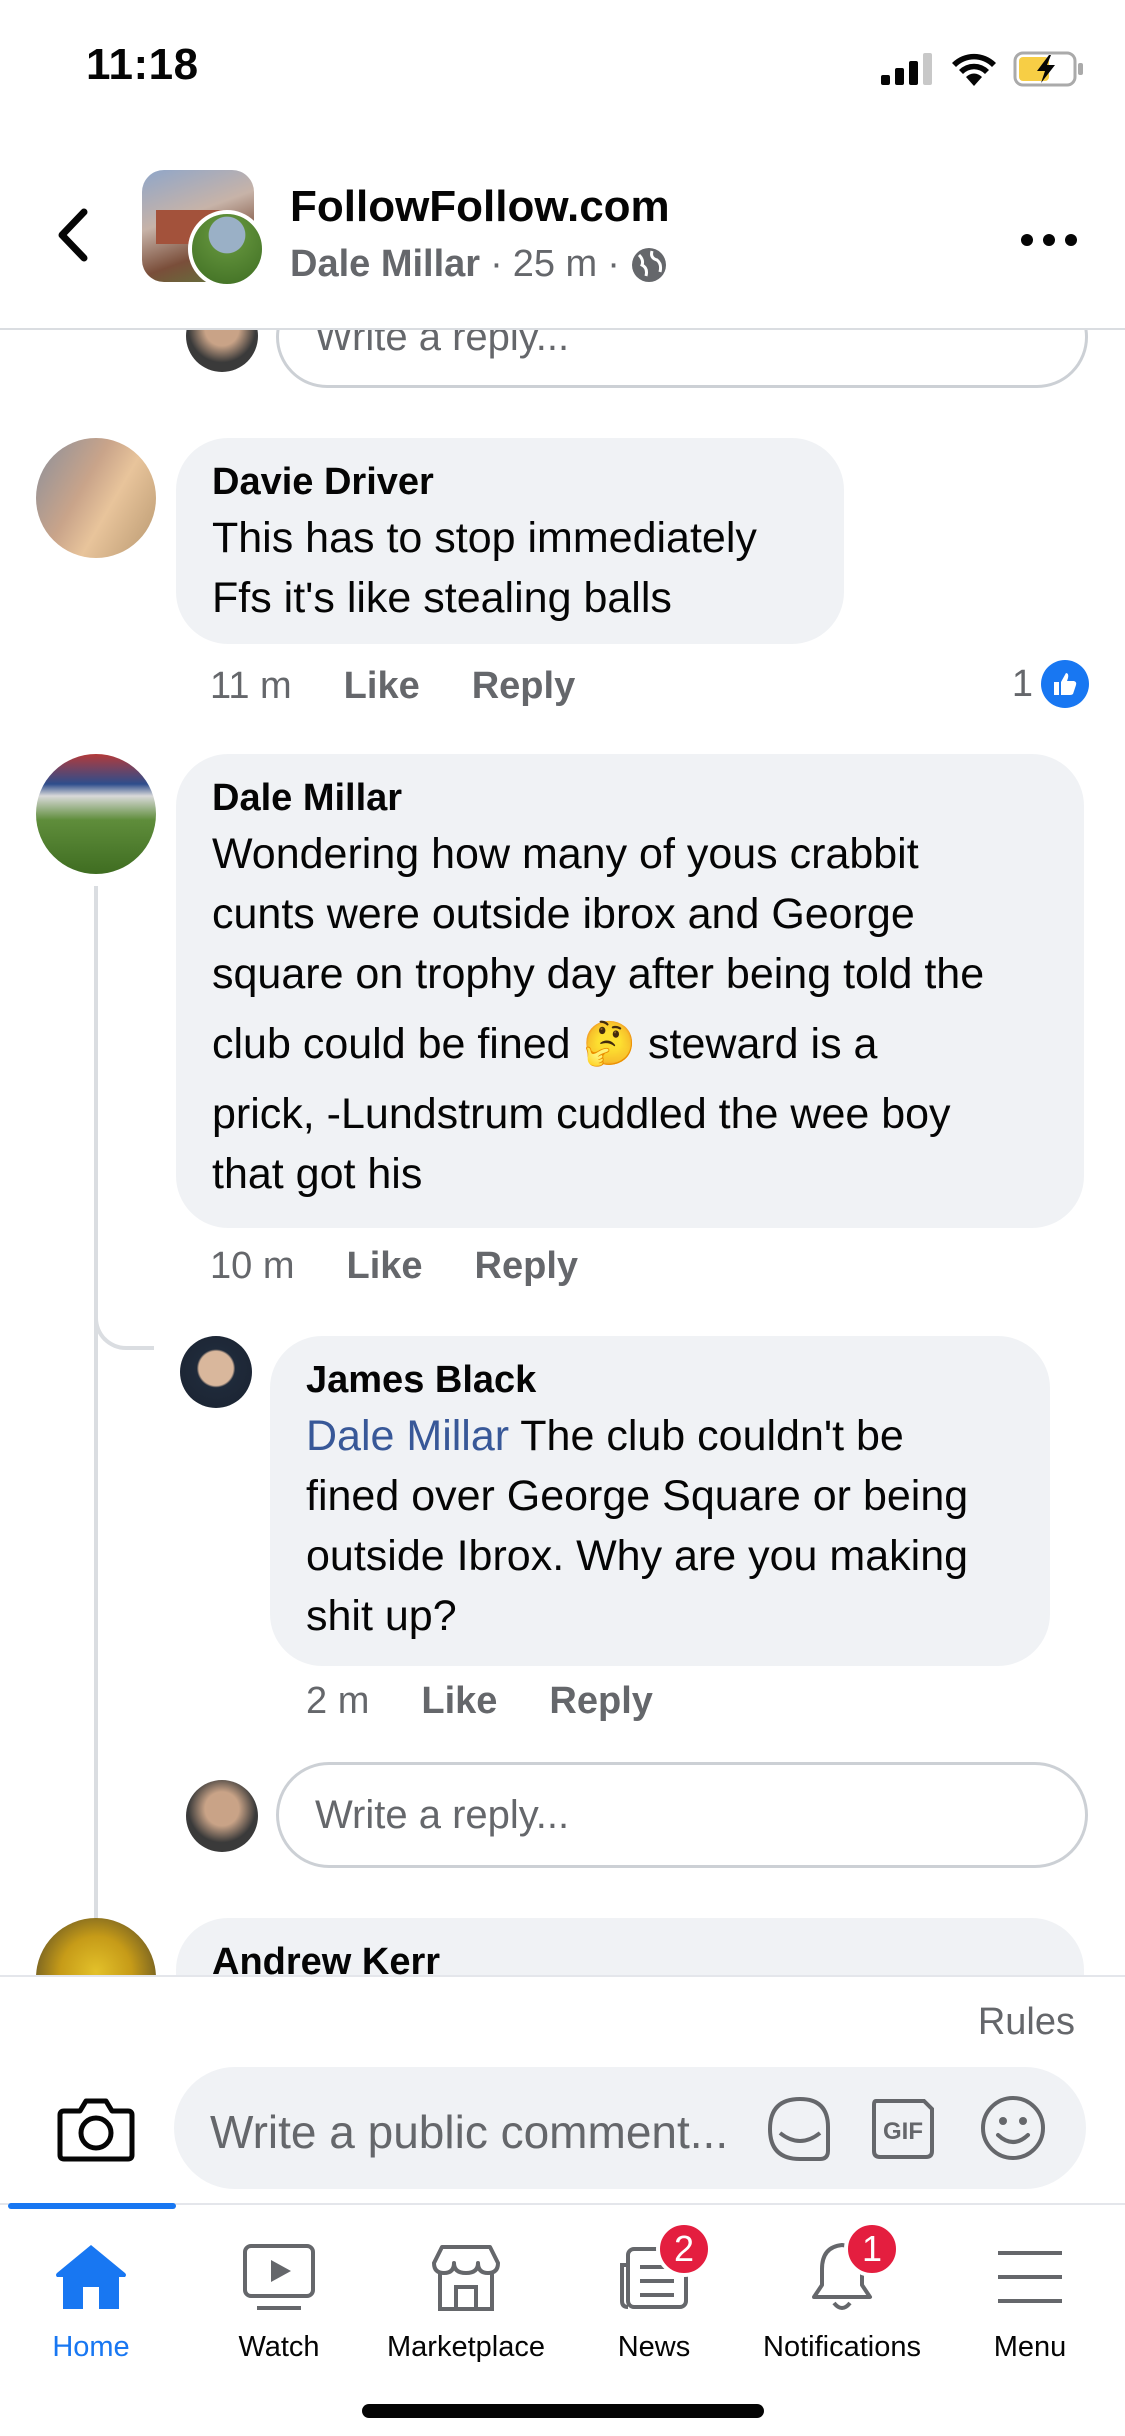 Image resolution: width=1125 pixels, height=2436 pixels. I want to click on active-tab-indicator, so click(92, 2206).